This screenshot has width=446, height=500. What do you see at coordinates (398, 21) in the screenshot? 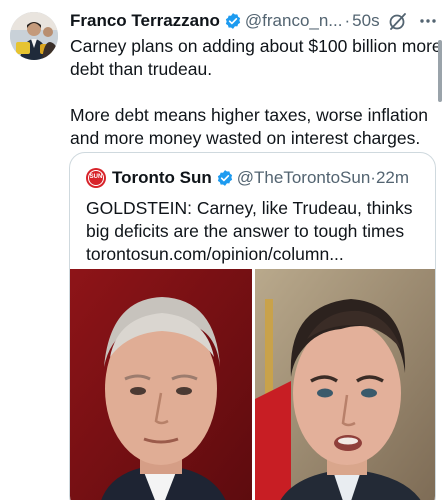
I see `grok-icon` at bounding box center [398, 21].